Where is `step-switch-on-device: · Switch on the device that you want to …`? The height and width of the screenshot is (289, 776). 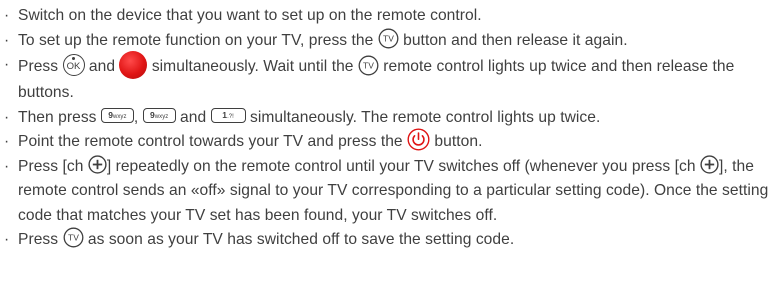
step-switch-on-device: · Switch on the device that you want to … is located at coordinates (390, 16).